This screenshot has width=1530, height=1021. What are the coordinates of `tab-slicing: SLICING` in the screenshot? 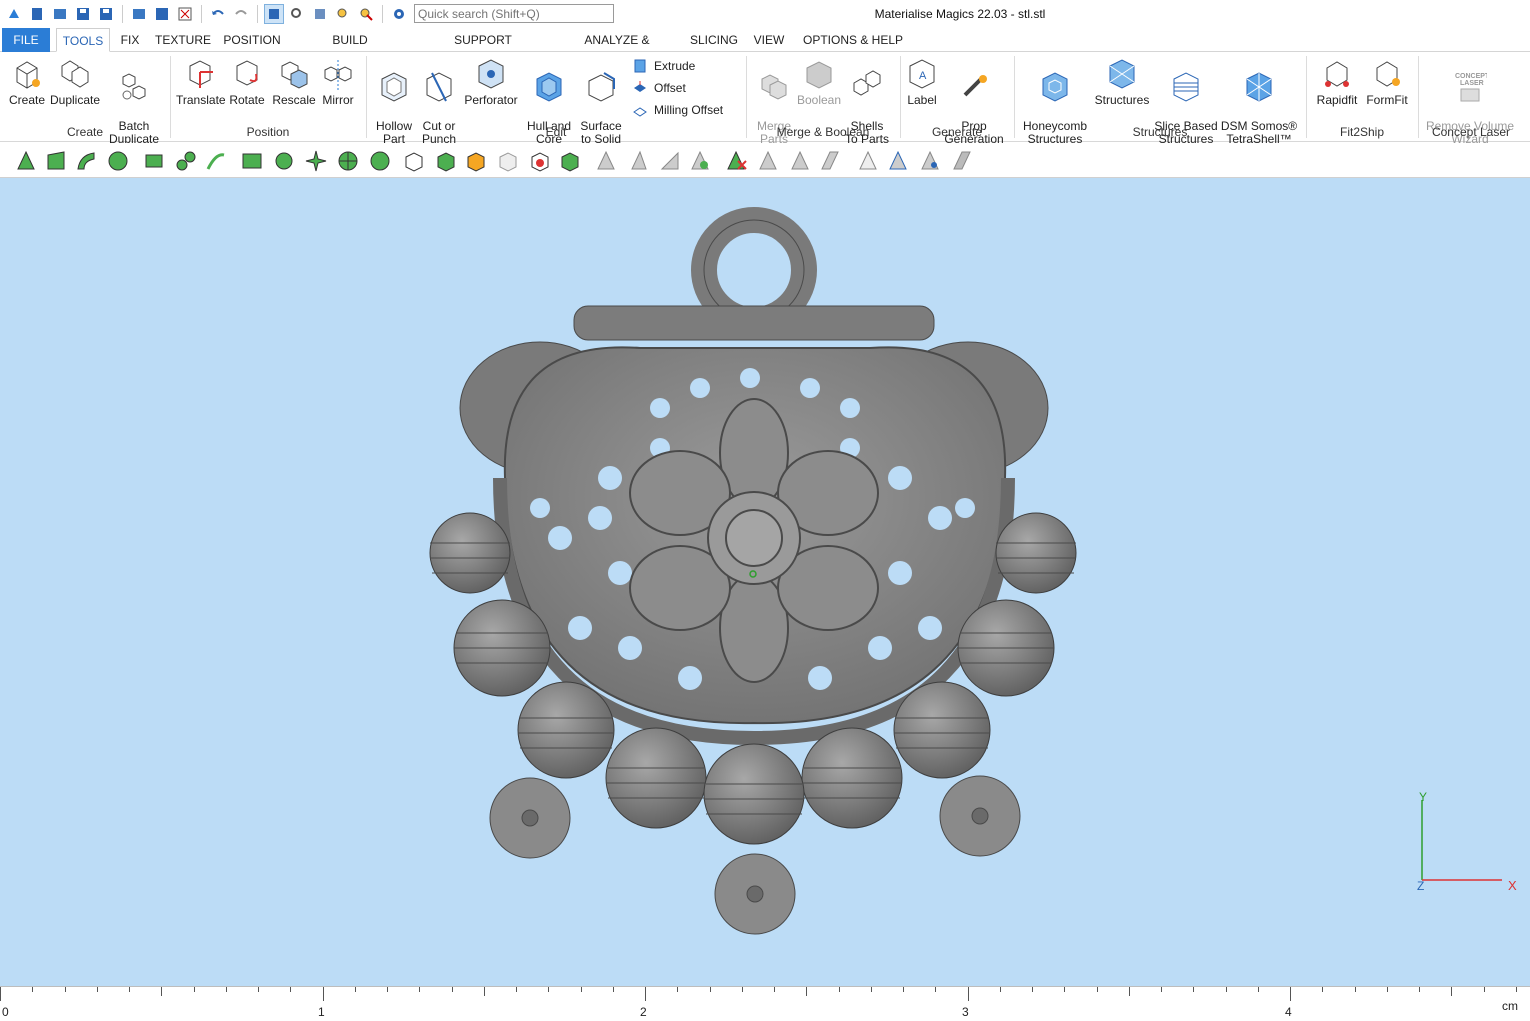 It's located at (714, 40).